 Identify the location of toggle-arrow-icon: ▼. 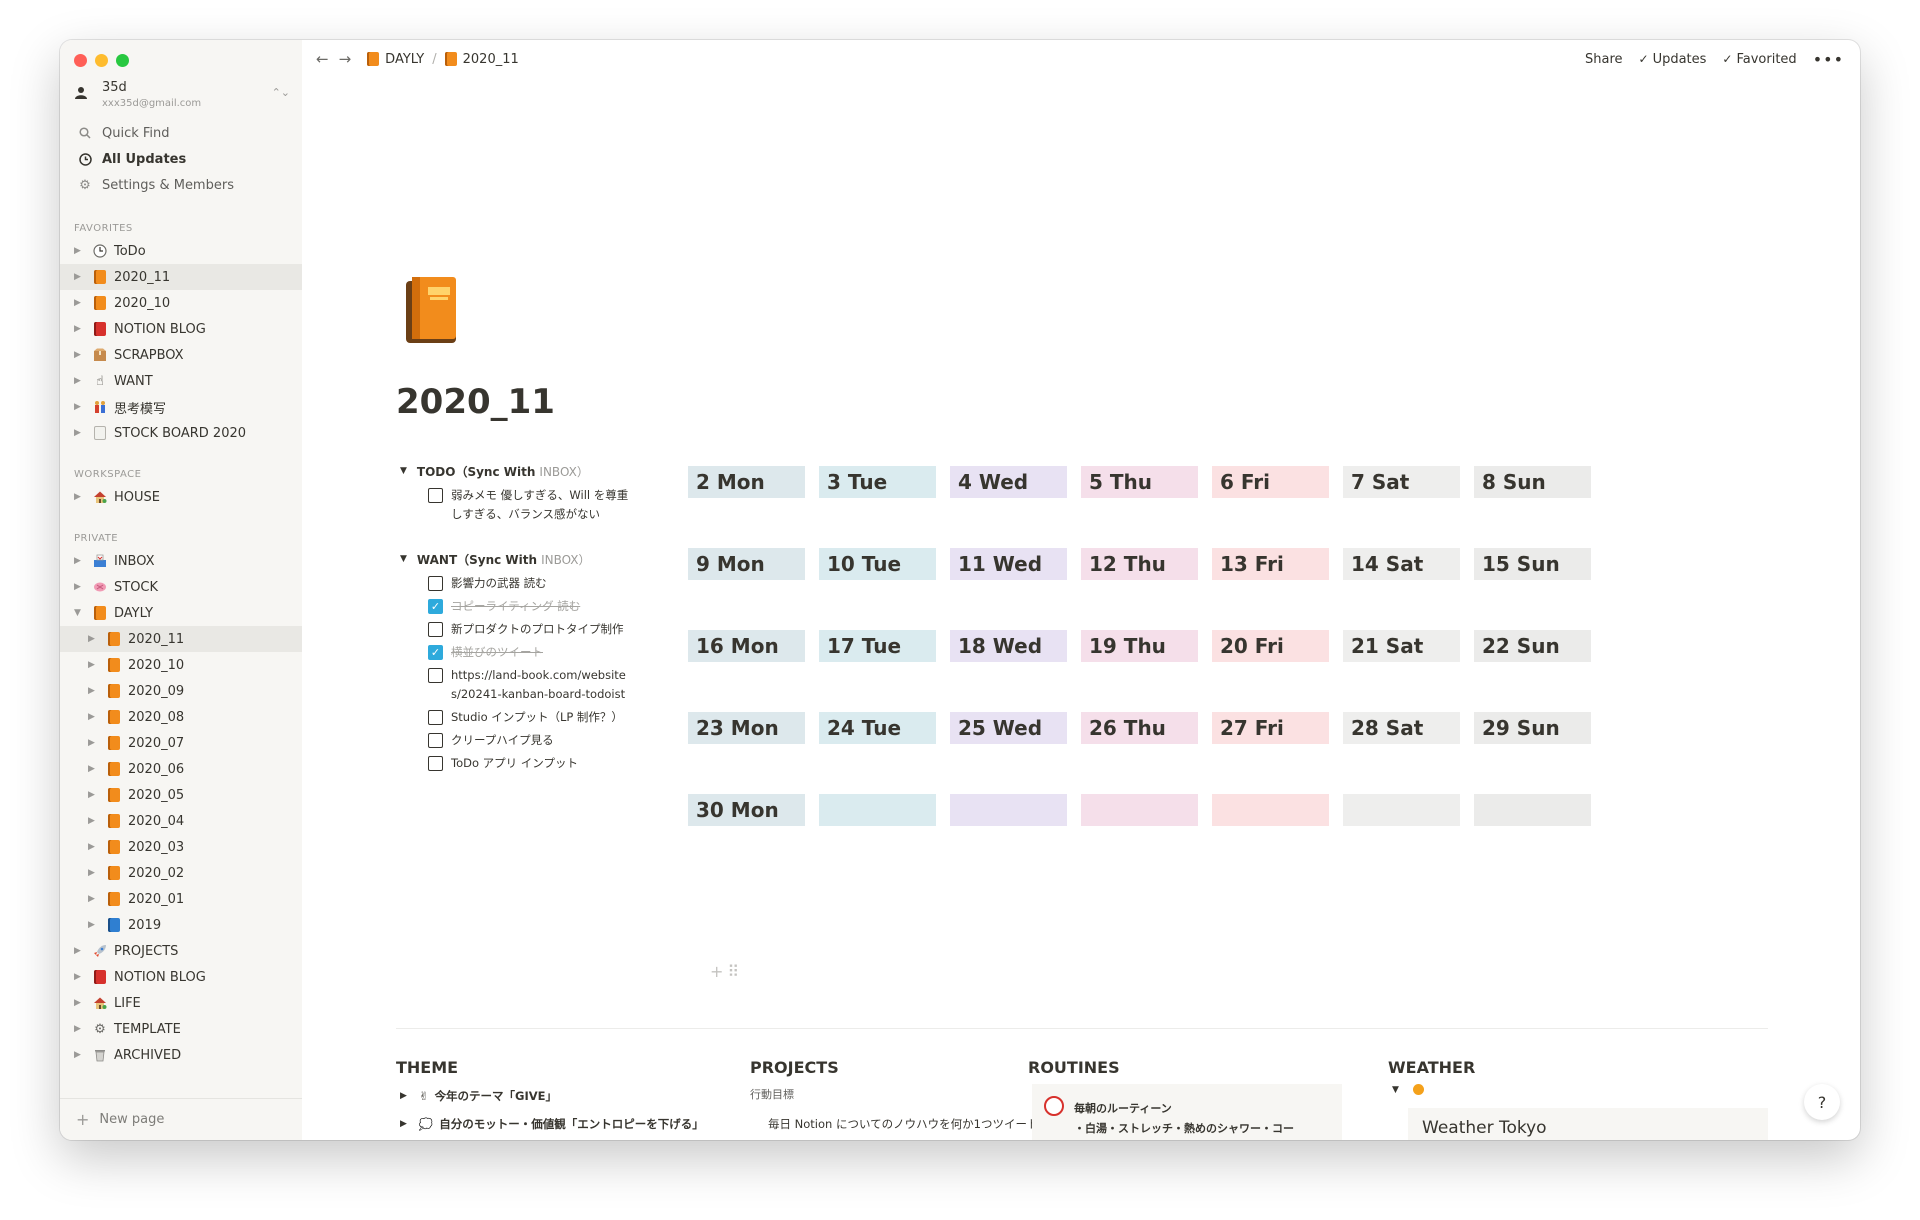
(403, 559).